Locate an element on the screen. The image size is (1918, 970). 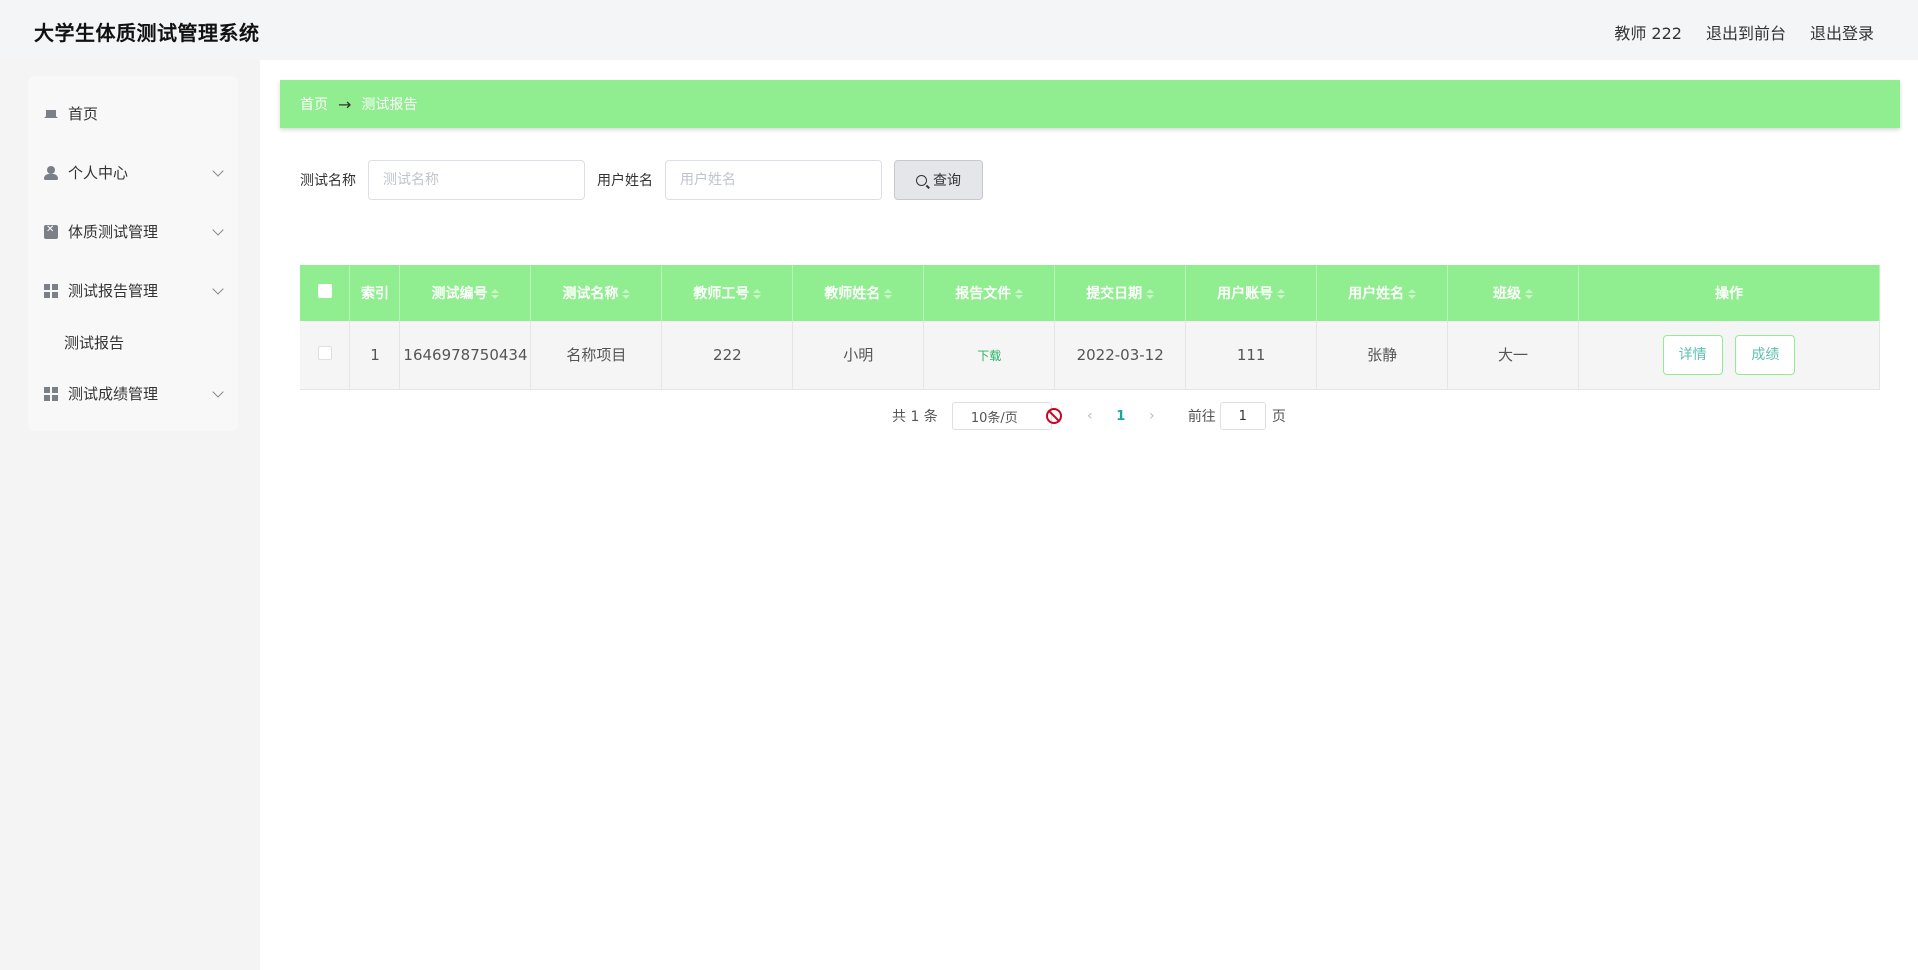
sidebar-menu: 首页 个人中心 体质测试管理 测试报告管理 测试报告 测试成绩管理 is located at coordinates (133, 253).